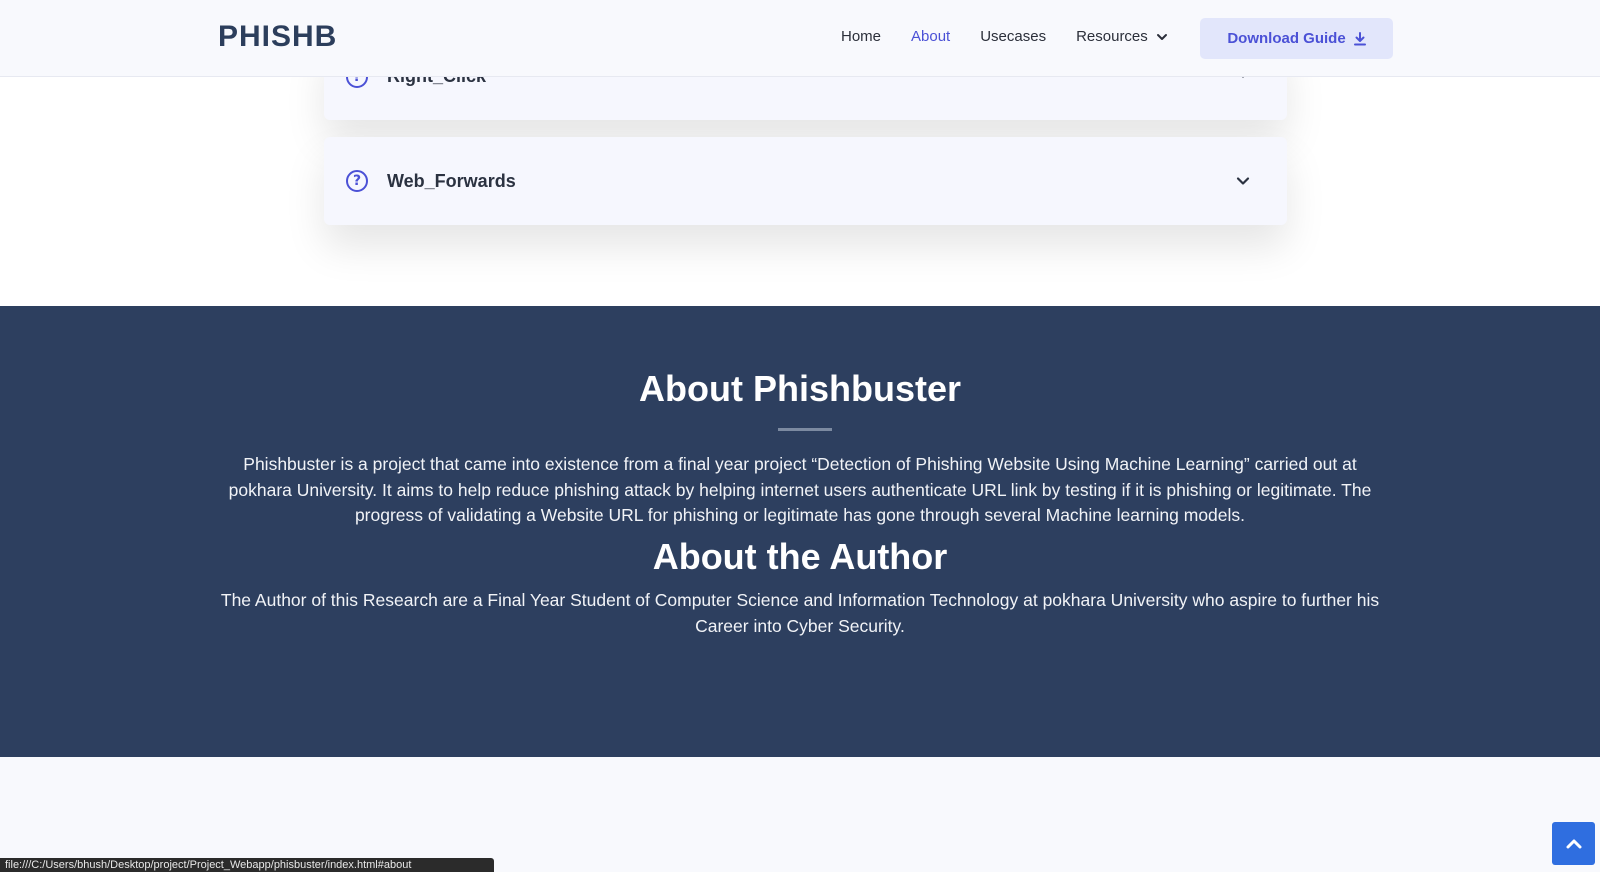 This screenshot has height=872, width=1600. I want to click on faq-item-web-forwards: ? Web_Forwards, so click(805, 181).